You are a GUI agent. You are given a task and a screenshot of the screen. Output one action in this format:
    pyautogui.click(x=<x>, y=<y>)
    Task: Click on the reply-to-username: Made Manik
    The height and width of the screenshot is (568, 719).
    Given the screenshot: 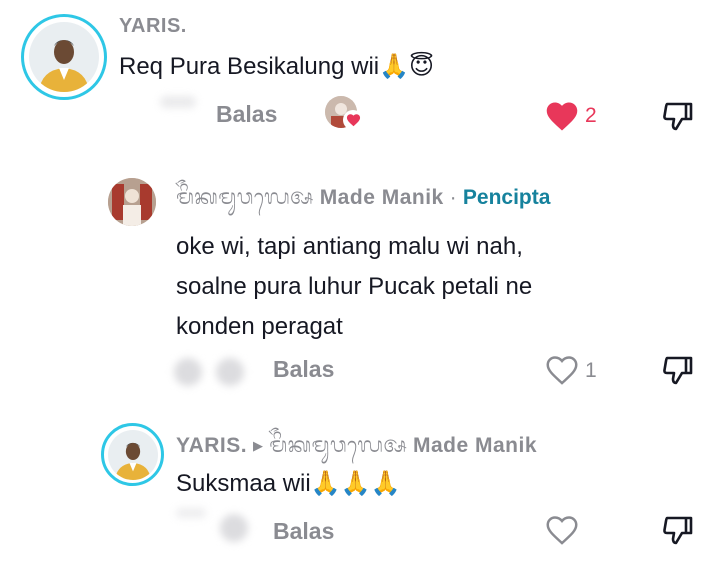 What is the action you would take?
    pyautogui.click(x=475, y=445)
    